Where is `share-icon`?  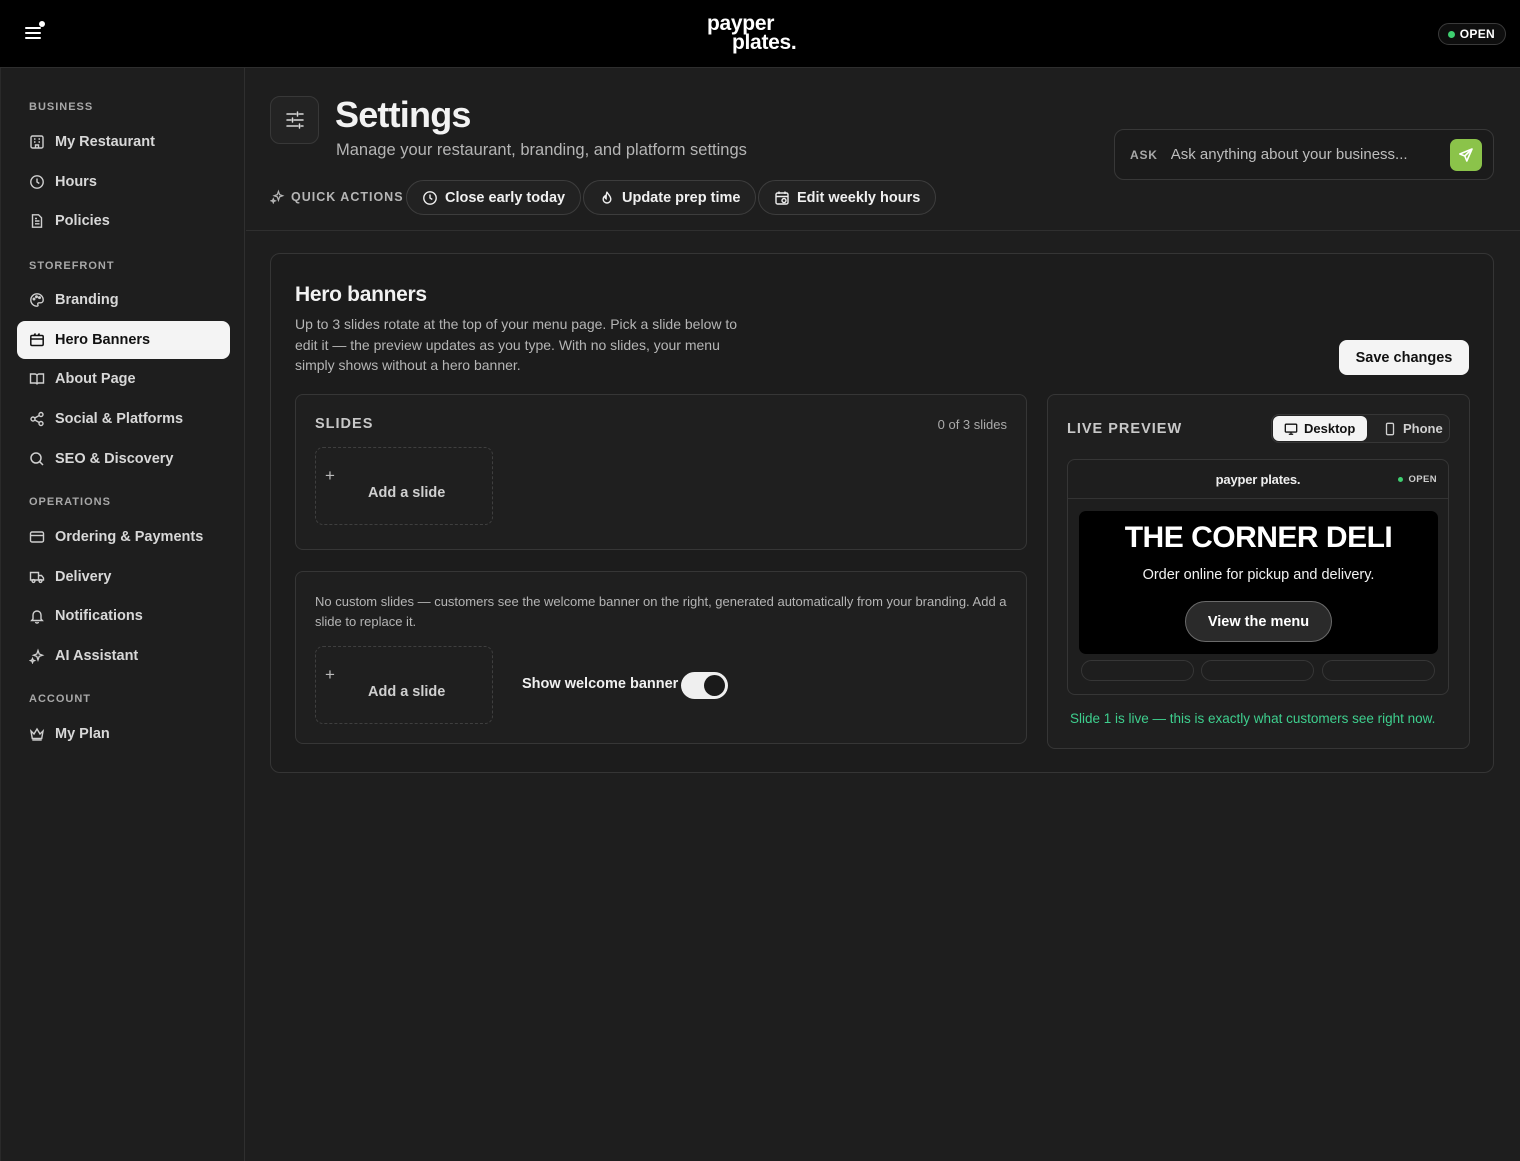 share-icon is located at coordinates (37, 419).